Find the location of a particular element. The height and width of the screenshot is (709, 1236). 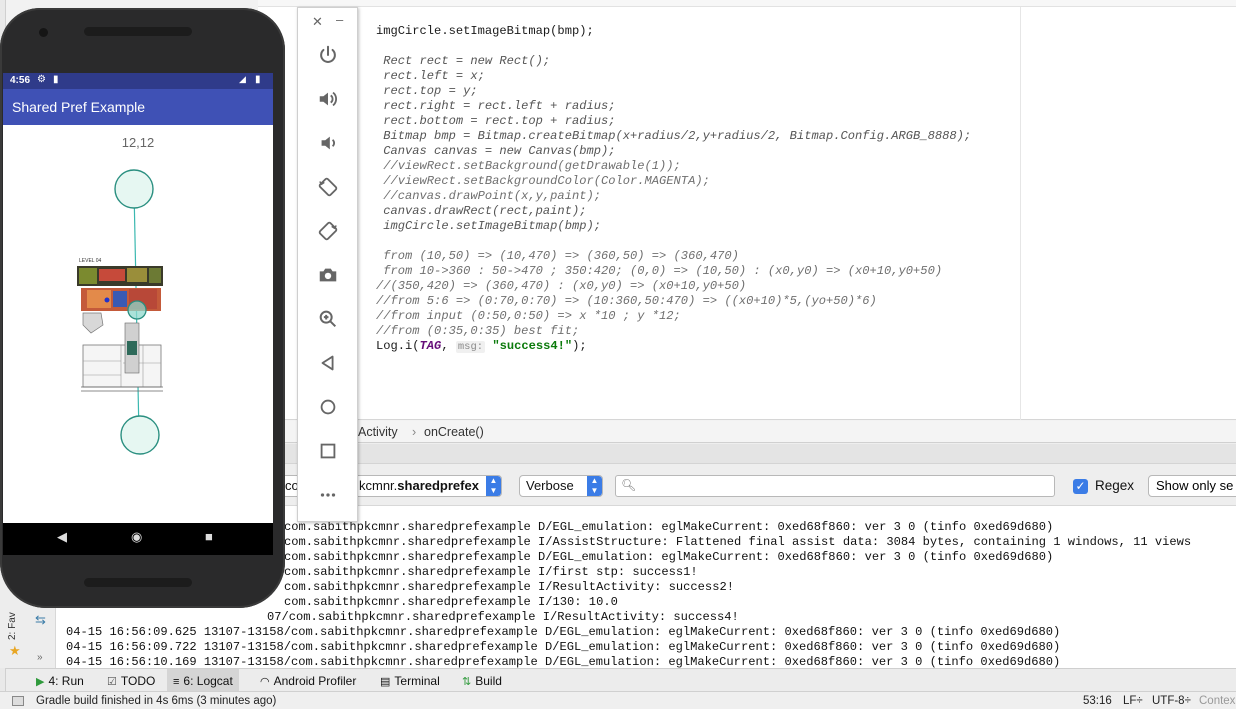

log-level-select: Verbose ▲ ▼ is located at coordinates (561, 486).